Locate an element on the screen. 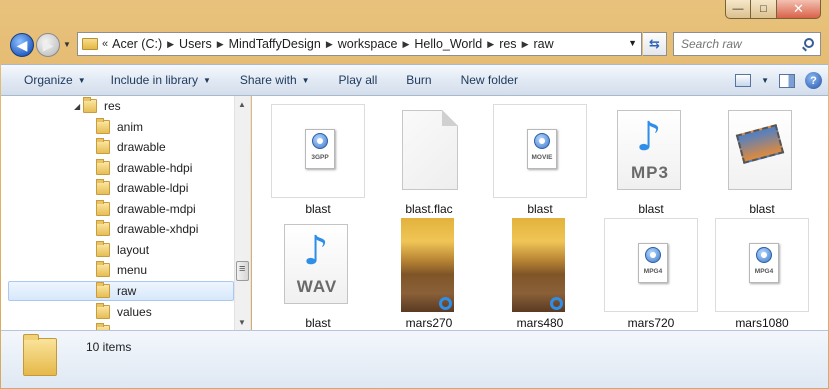 Image resolution: width=829 pixels, height=389 pixels. scroll-up-icon: ▲ is located at coordinates (242, 104).